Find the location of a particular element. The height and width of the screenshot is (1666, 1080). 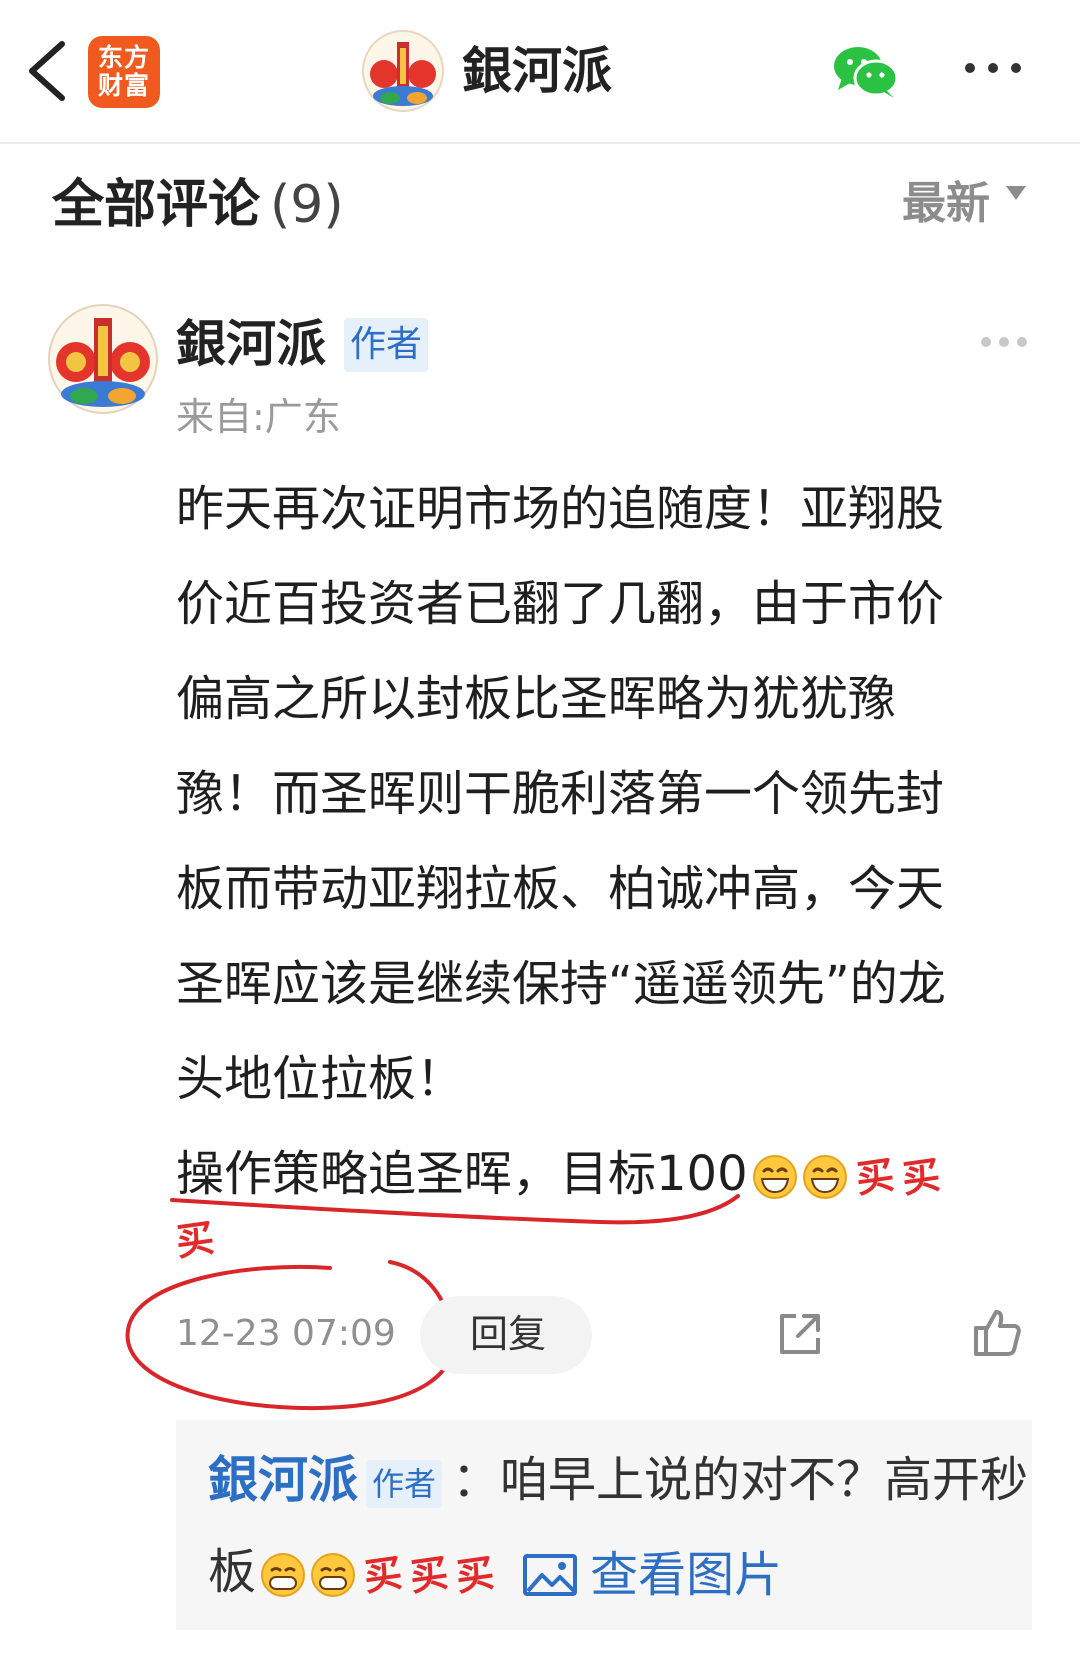

comment-location: 来自:广东 is located at coordinates (258, 417).